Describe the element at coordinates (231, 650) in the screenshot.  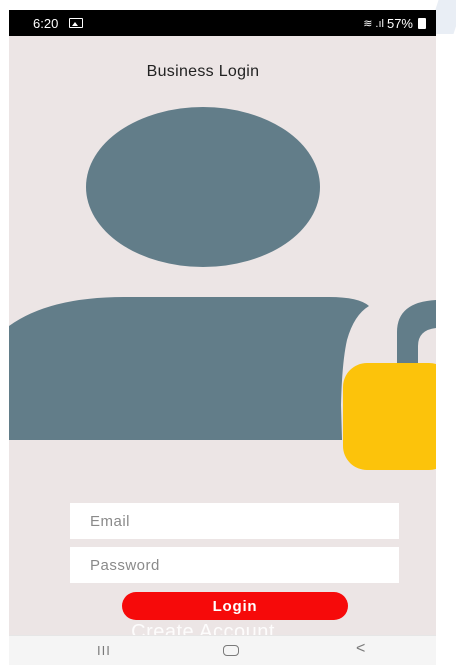
I see `home-icon` at that location.